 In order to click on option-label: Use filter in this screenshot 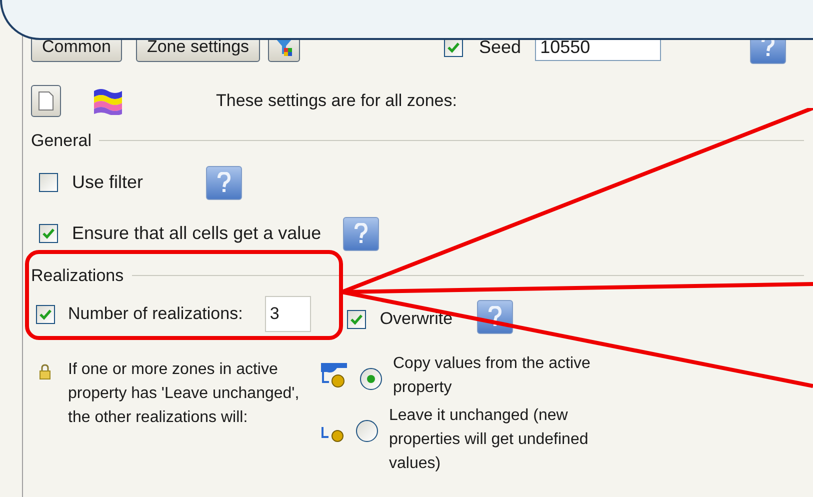, I will do `click(108, 182)`.